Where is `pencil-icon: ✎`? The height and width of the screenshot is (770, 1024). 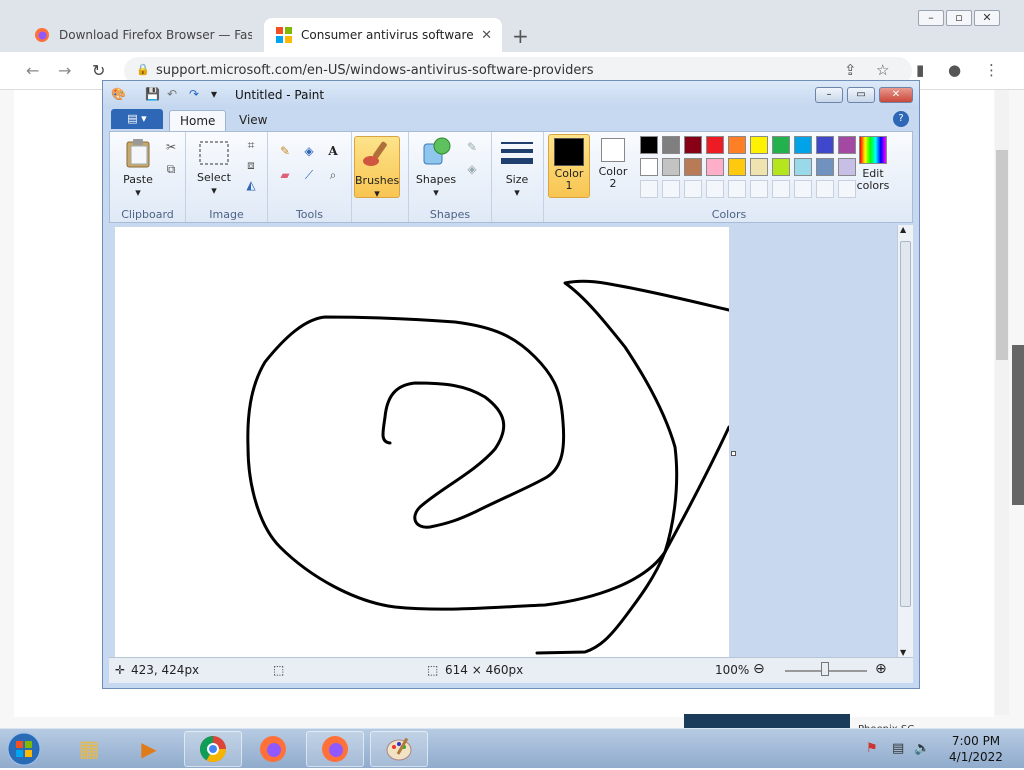
pencil-icon: ✎ is located at coordinates (285, 151).